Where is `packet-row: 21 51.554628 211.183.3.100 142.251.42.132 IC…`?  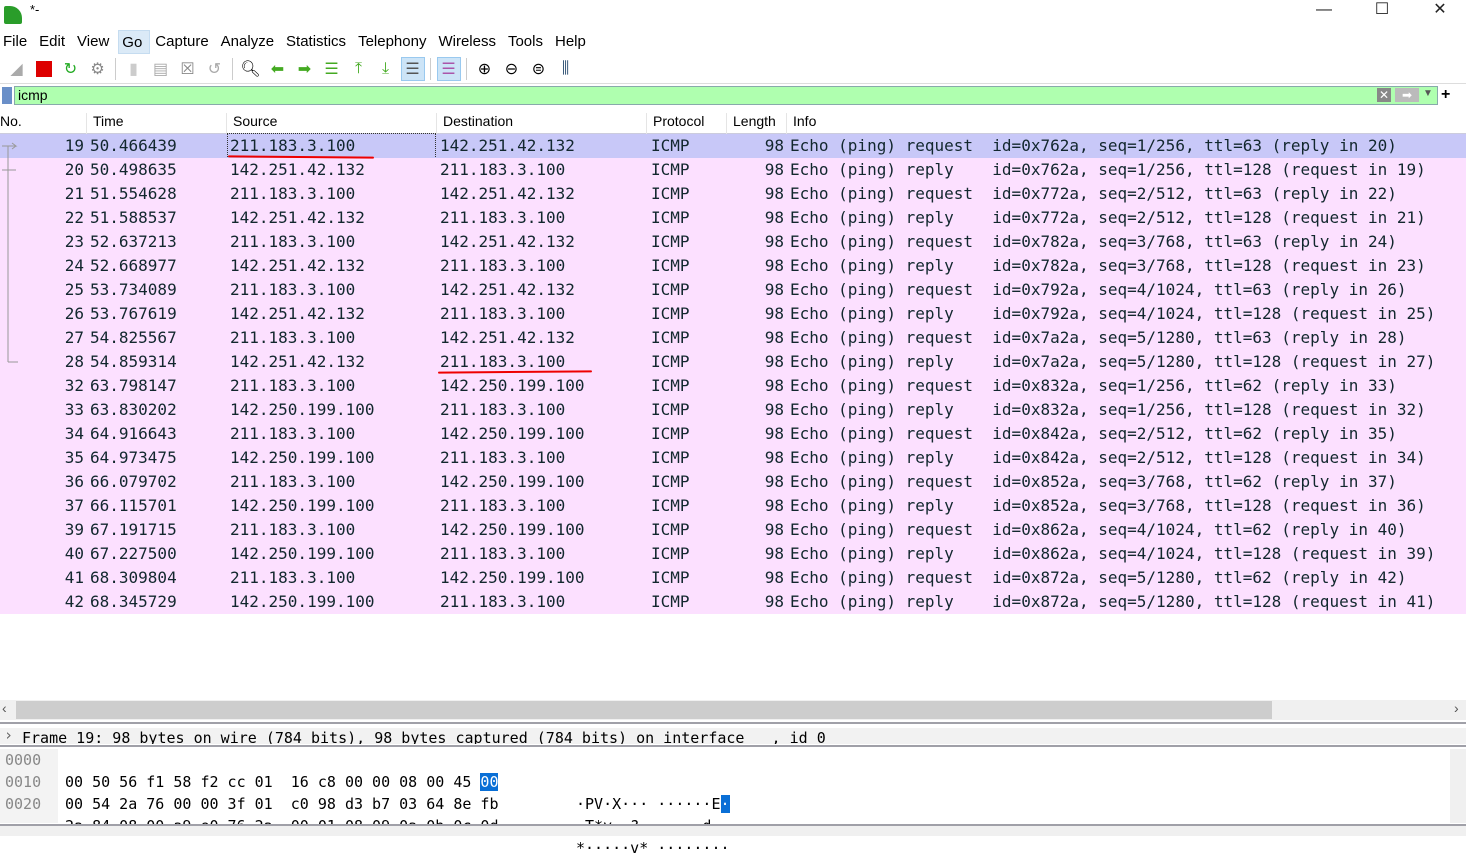 packet-row: 21 51.554628 211.183.3.100 142.251.42.132 IC… is located at coordinates (733, 194).